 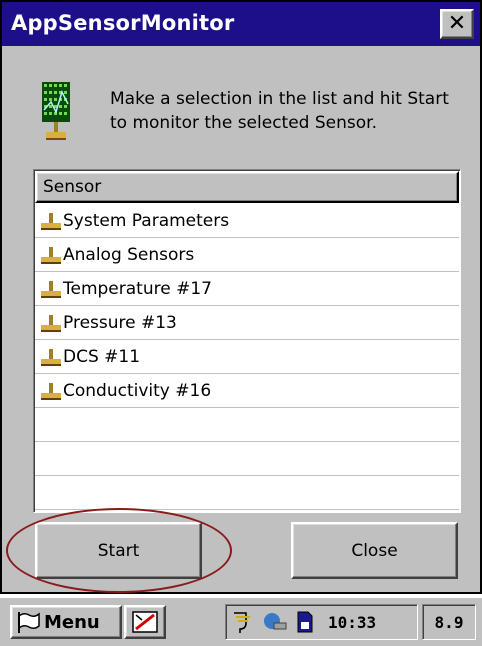 I want to click on network-icon, so click(x=275, y=622).